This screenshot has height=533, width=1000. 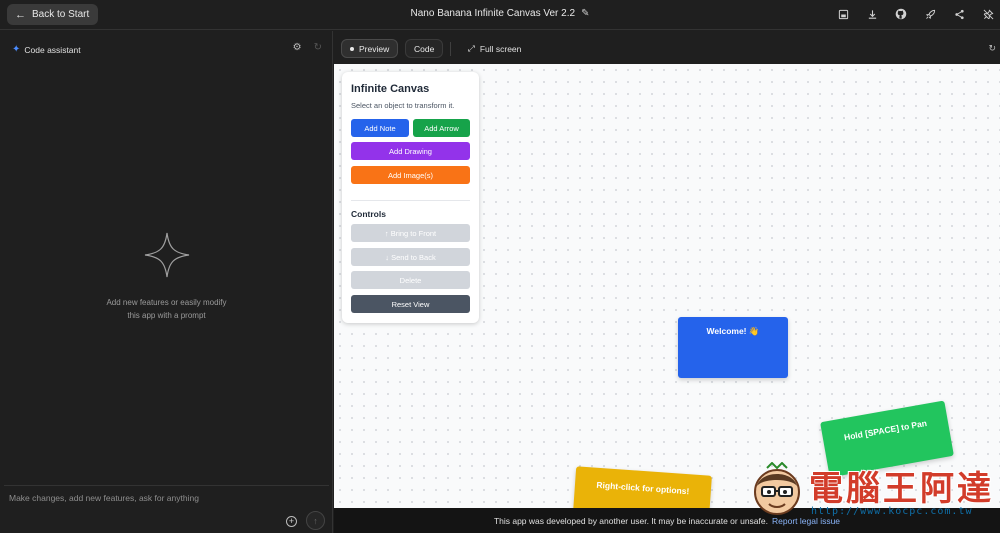 What do you see at coordinates (988, 14) in the screenshot?
I see `unpin-icon` at bounding box center [988, 14].